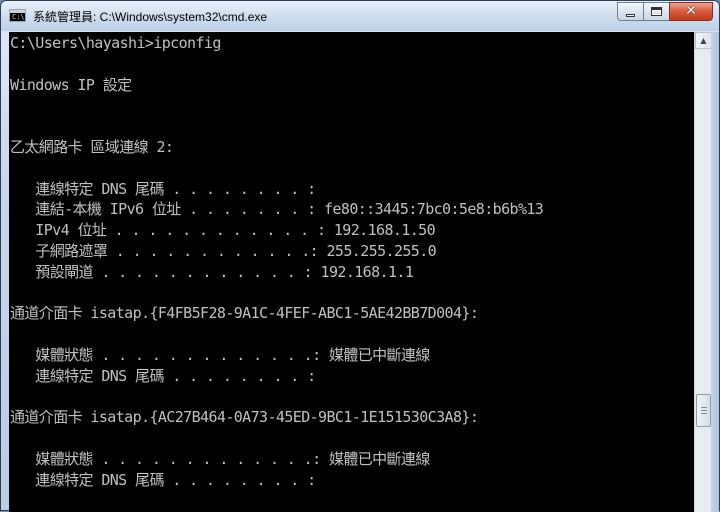  I want to click on cmd-icon-text: C:\, so click(18, 17).